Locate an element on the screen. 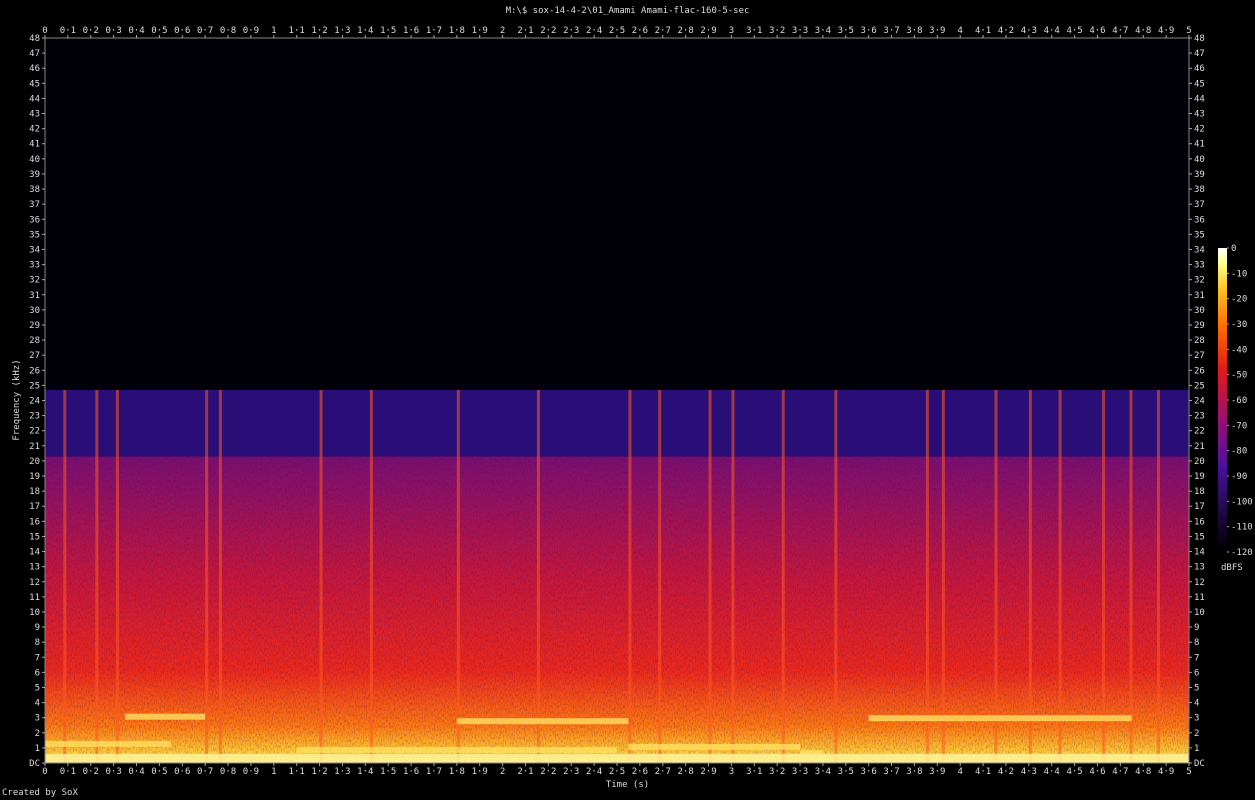 The width and height of the screenshot is (1255, 800). x-tick-label: 2·9 is located at coordinates (708, 772).